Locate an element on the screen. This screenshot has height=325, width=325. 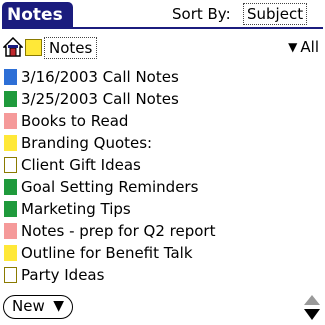
note-title: Client Gift Ideas is located at coordinates (81, 165).